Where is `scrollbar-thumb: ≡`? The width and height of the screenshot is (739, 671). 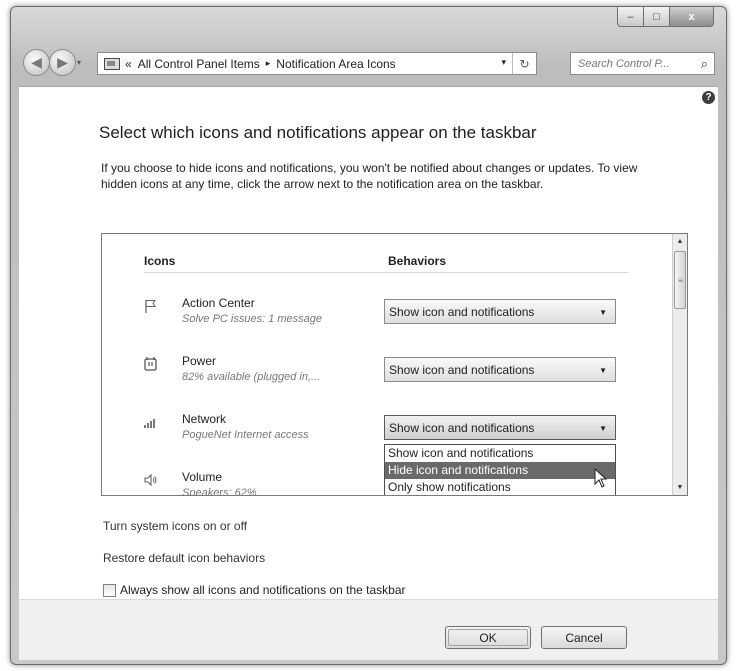
scrollbar-thumb: ≡ is located at coordinates (680, 280).